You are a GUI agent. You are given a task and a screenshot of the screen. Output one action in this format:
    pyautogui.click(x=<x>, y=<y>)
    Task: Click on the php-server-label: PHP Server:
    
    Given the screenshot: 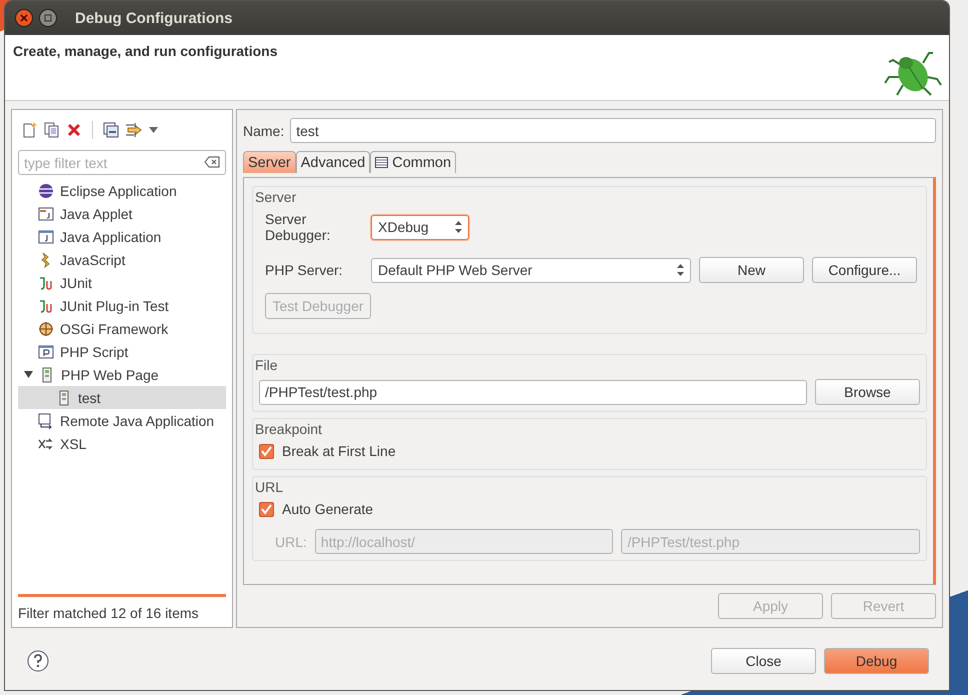 What is the action you would take?
    pyautogui.click(x=304, y=270)
    